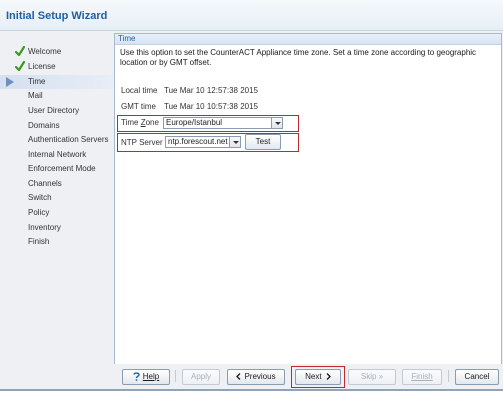  I want to click on step-license: License, so click(56, 67).